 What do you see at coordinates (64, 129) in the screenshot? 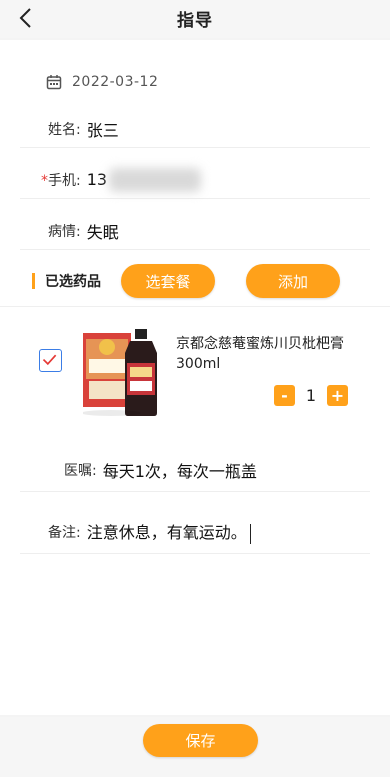
I see `name-label: 姓名:` at bounding box center [64, 129].